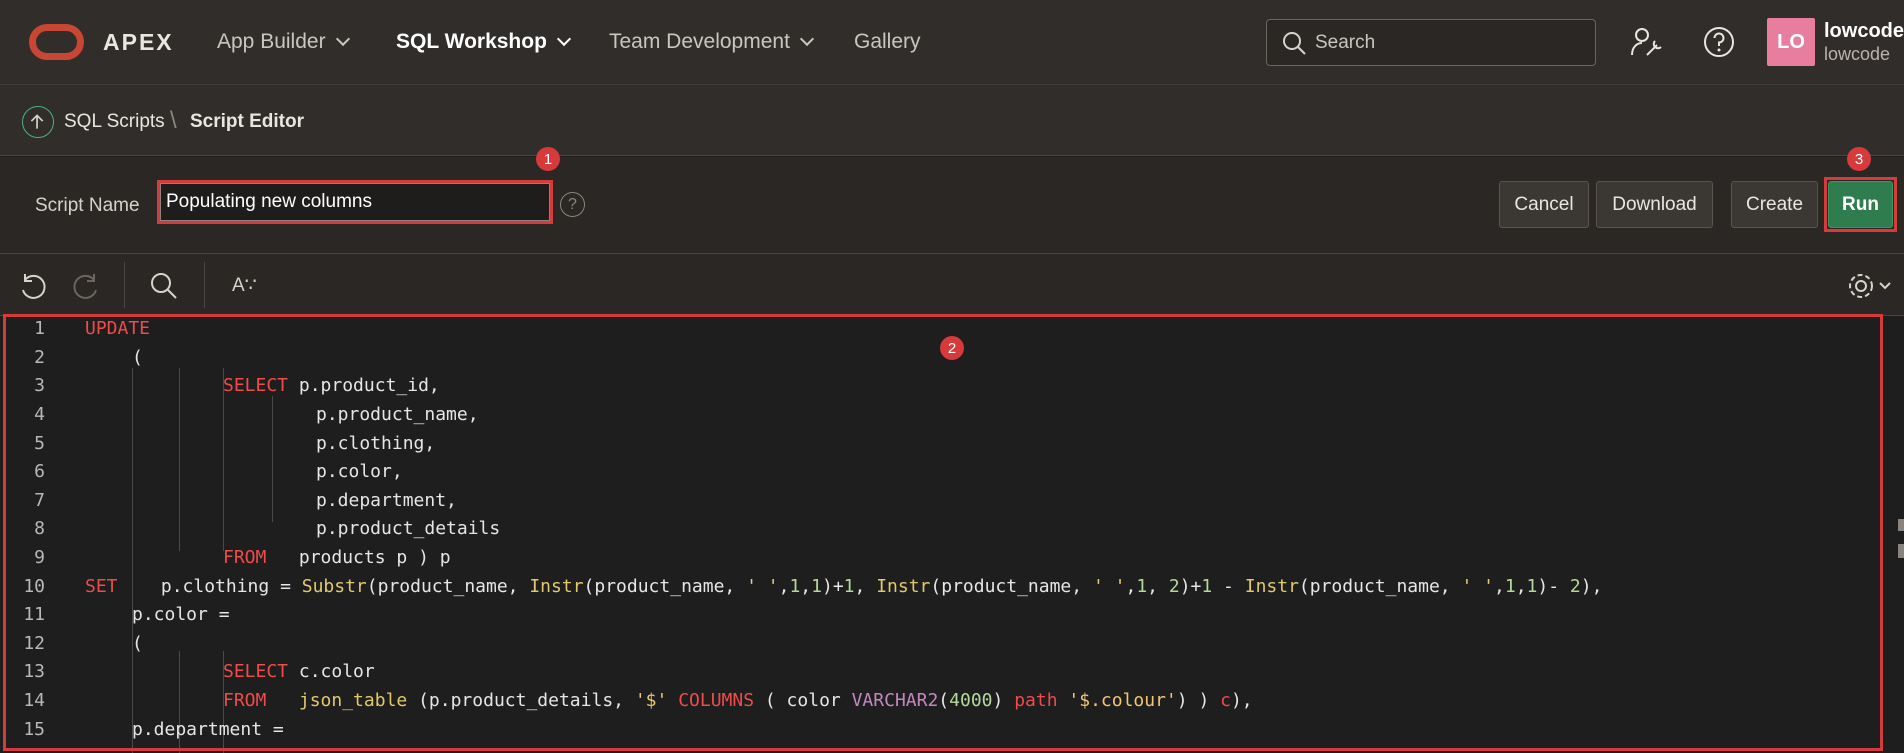 This screenshot has height=753, width=1904. What do you see at coordinates (1791, 42) in the screenshot?
I see `avatar: LO` at bounding box center [1791, 42].